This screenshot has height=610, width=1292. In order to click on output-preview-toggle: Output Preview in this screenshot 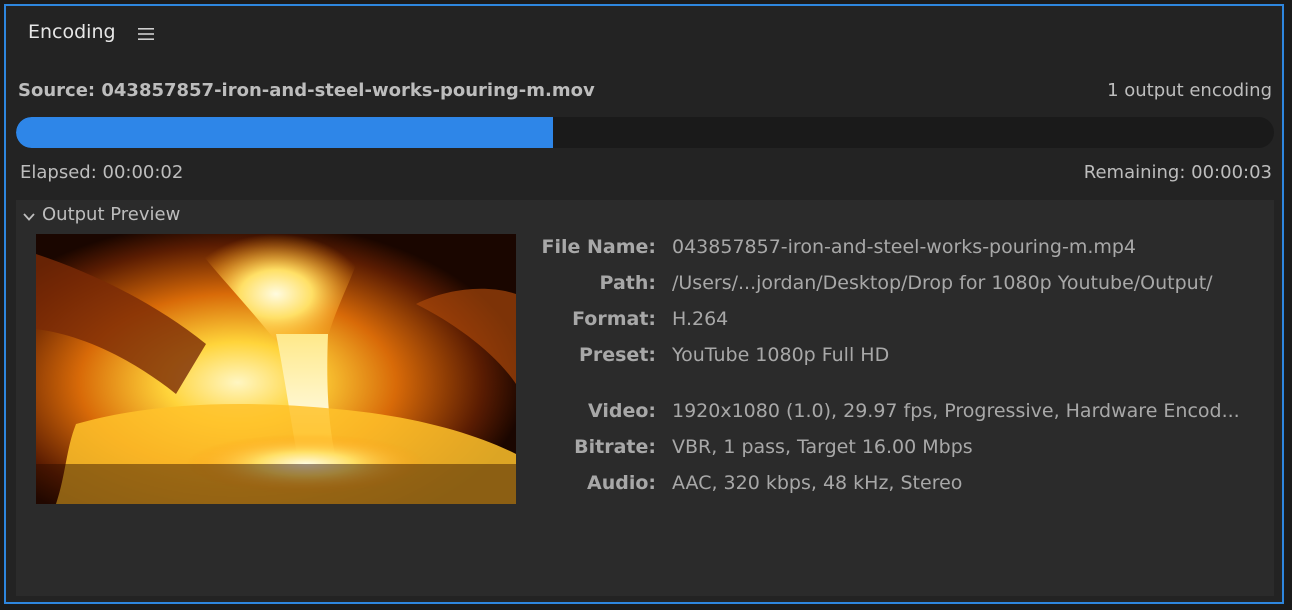, I will do `click(101, 214)`.